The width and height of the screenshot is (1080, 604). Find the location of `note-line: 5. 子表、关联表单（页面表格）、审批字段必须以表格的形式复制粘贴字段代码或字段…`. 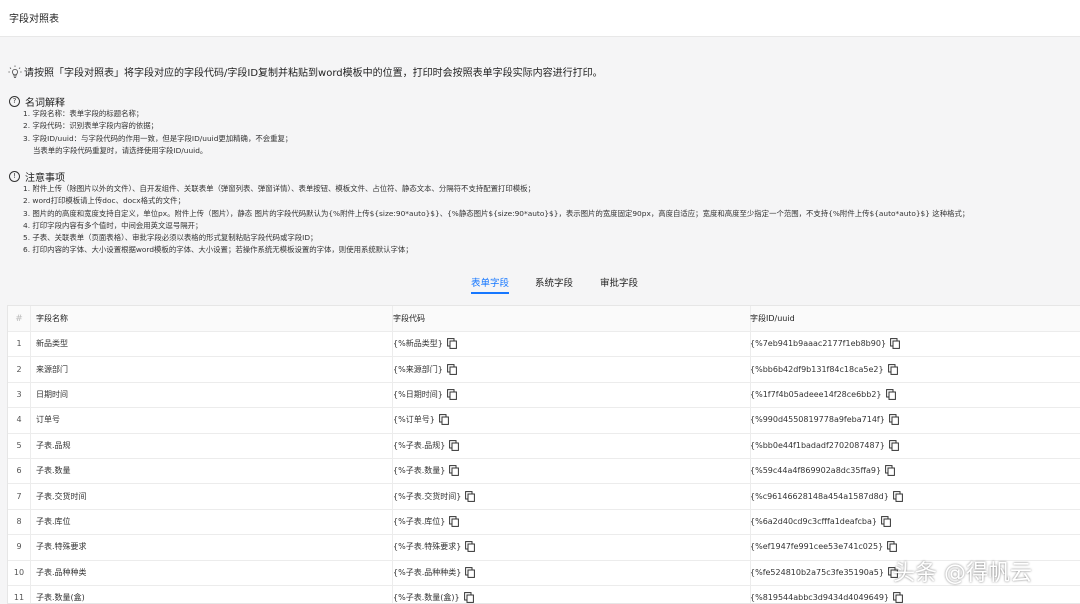

note-line: 5. 子表、关联表单（页面表格）、审批字段必须以表格的形式复制粘贴字段代码或字段… is located at coordinates (170, 238).